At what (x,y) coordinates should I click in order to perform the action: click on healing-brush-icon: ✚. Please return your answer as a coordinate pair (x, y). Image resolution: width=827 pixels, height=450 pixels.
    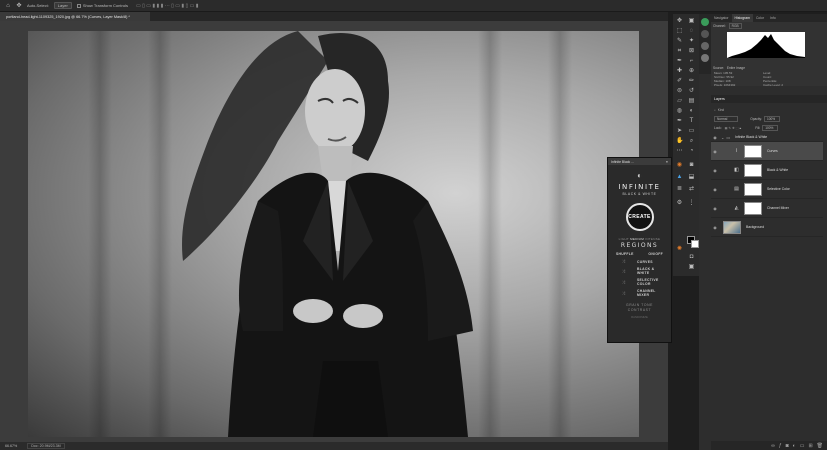
    Looking at the image, I should click on (679, 71).